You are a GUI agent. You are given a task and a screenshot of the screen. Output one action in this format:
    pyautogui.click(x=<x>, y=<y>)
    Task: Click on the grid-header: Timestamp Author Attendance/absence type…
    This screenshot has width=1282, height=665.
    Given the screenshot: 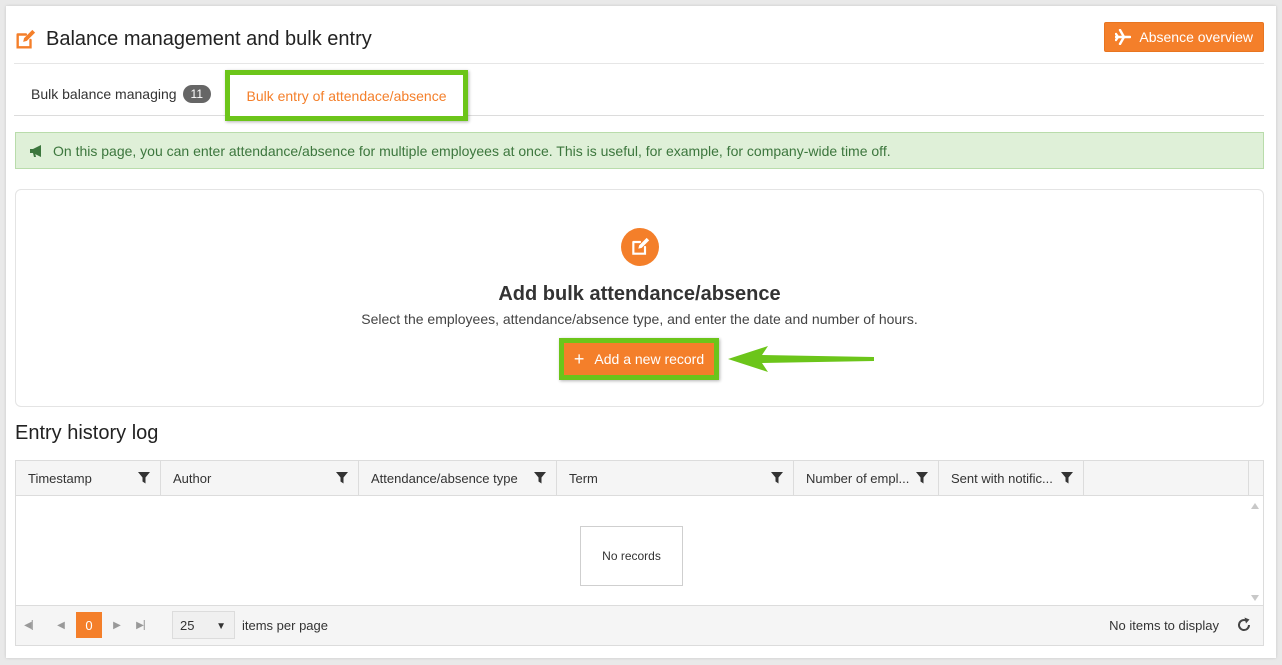 What is the action you would take?
    pyautogui.click(x=639, y=478)
    